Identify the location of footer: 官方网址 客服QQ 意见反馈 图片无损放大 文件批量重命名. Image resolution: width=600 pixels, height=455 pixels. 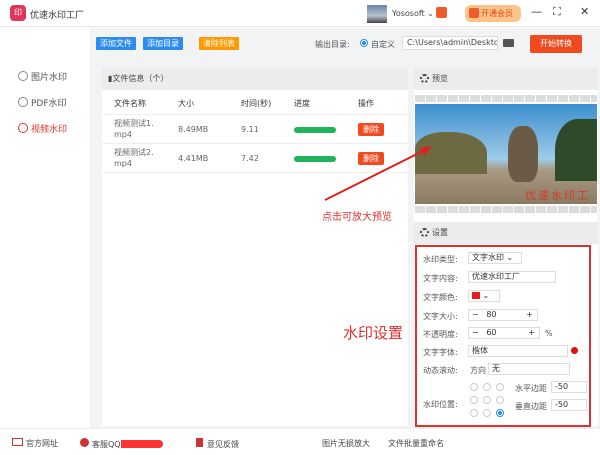
(300, 441).